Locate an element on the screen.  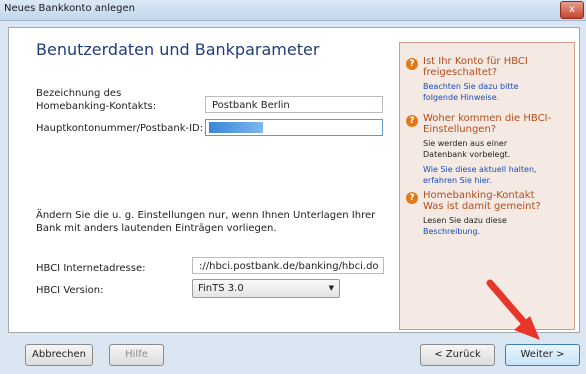
red-arrow-annotation is located at coordinates (513, 309).